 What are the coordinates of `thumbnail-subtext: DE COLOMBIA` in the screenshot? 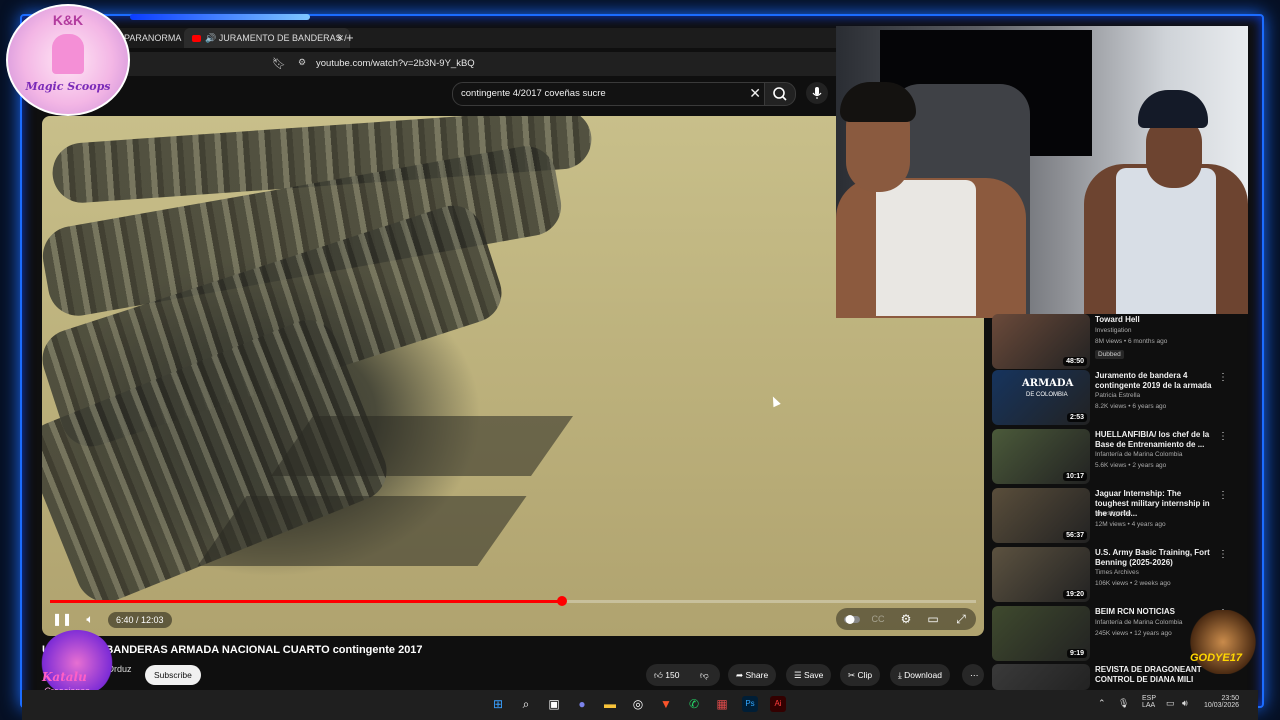 It's located at (1047, 395).